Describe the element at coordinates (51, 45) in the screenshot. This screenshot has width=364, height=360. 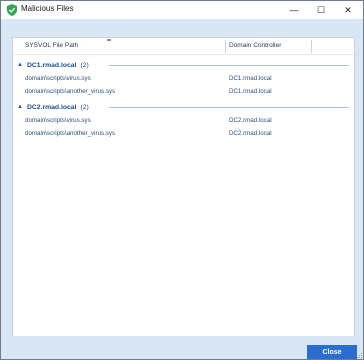
I see `column-header-sysvol-path: SYSVOL File Path` at that location.